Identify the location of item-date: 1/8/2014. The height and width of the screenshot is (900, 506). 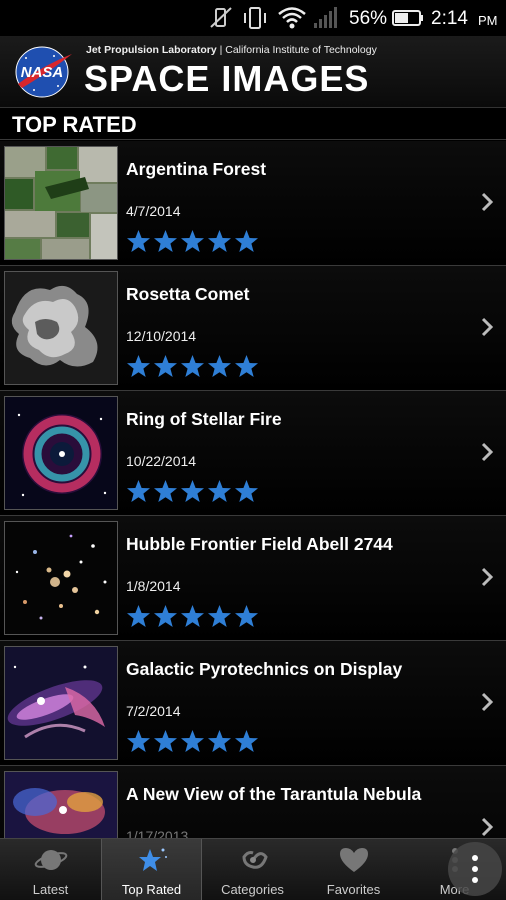
(153, 586).